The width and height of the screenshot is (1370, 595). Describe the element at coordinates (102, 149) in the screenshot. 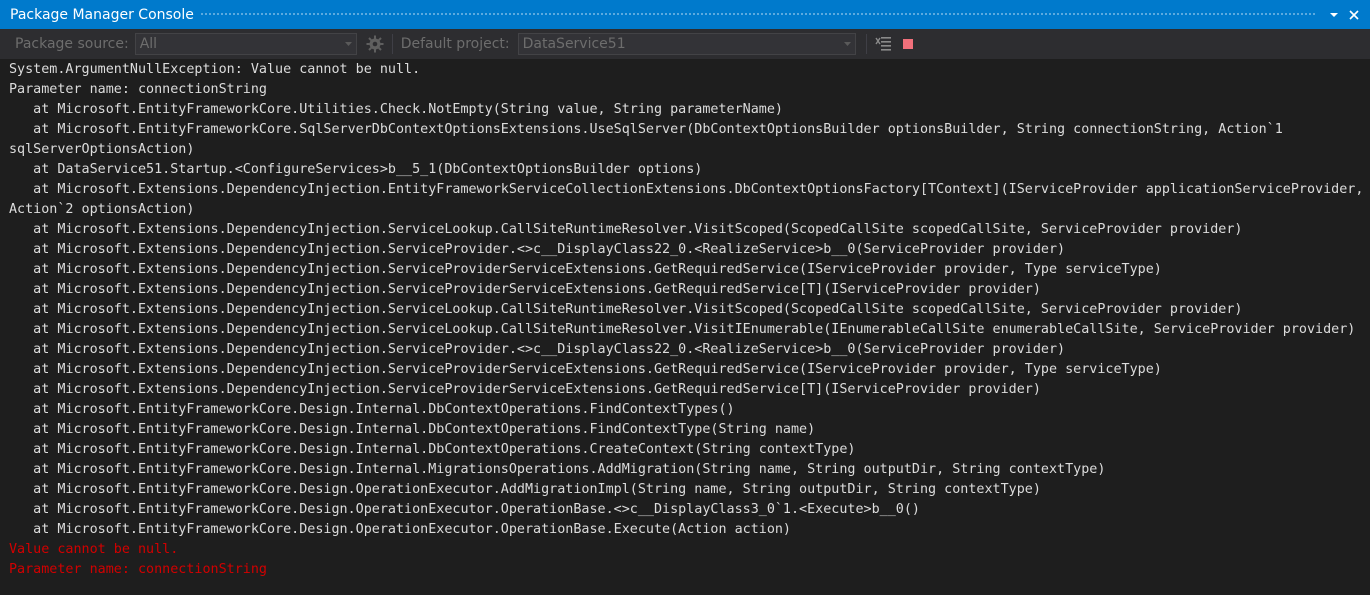

I see `console-line: sqlServerOptionsAction)` at that location.